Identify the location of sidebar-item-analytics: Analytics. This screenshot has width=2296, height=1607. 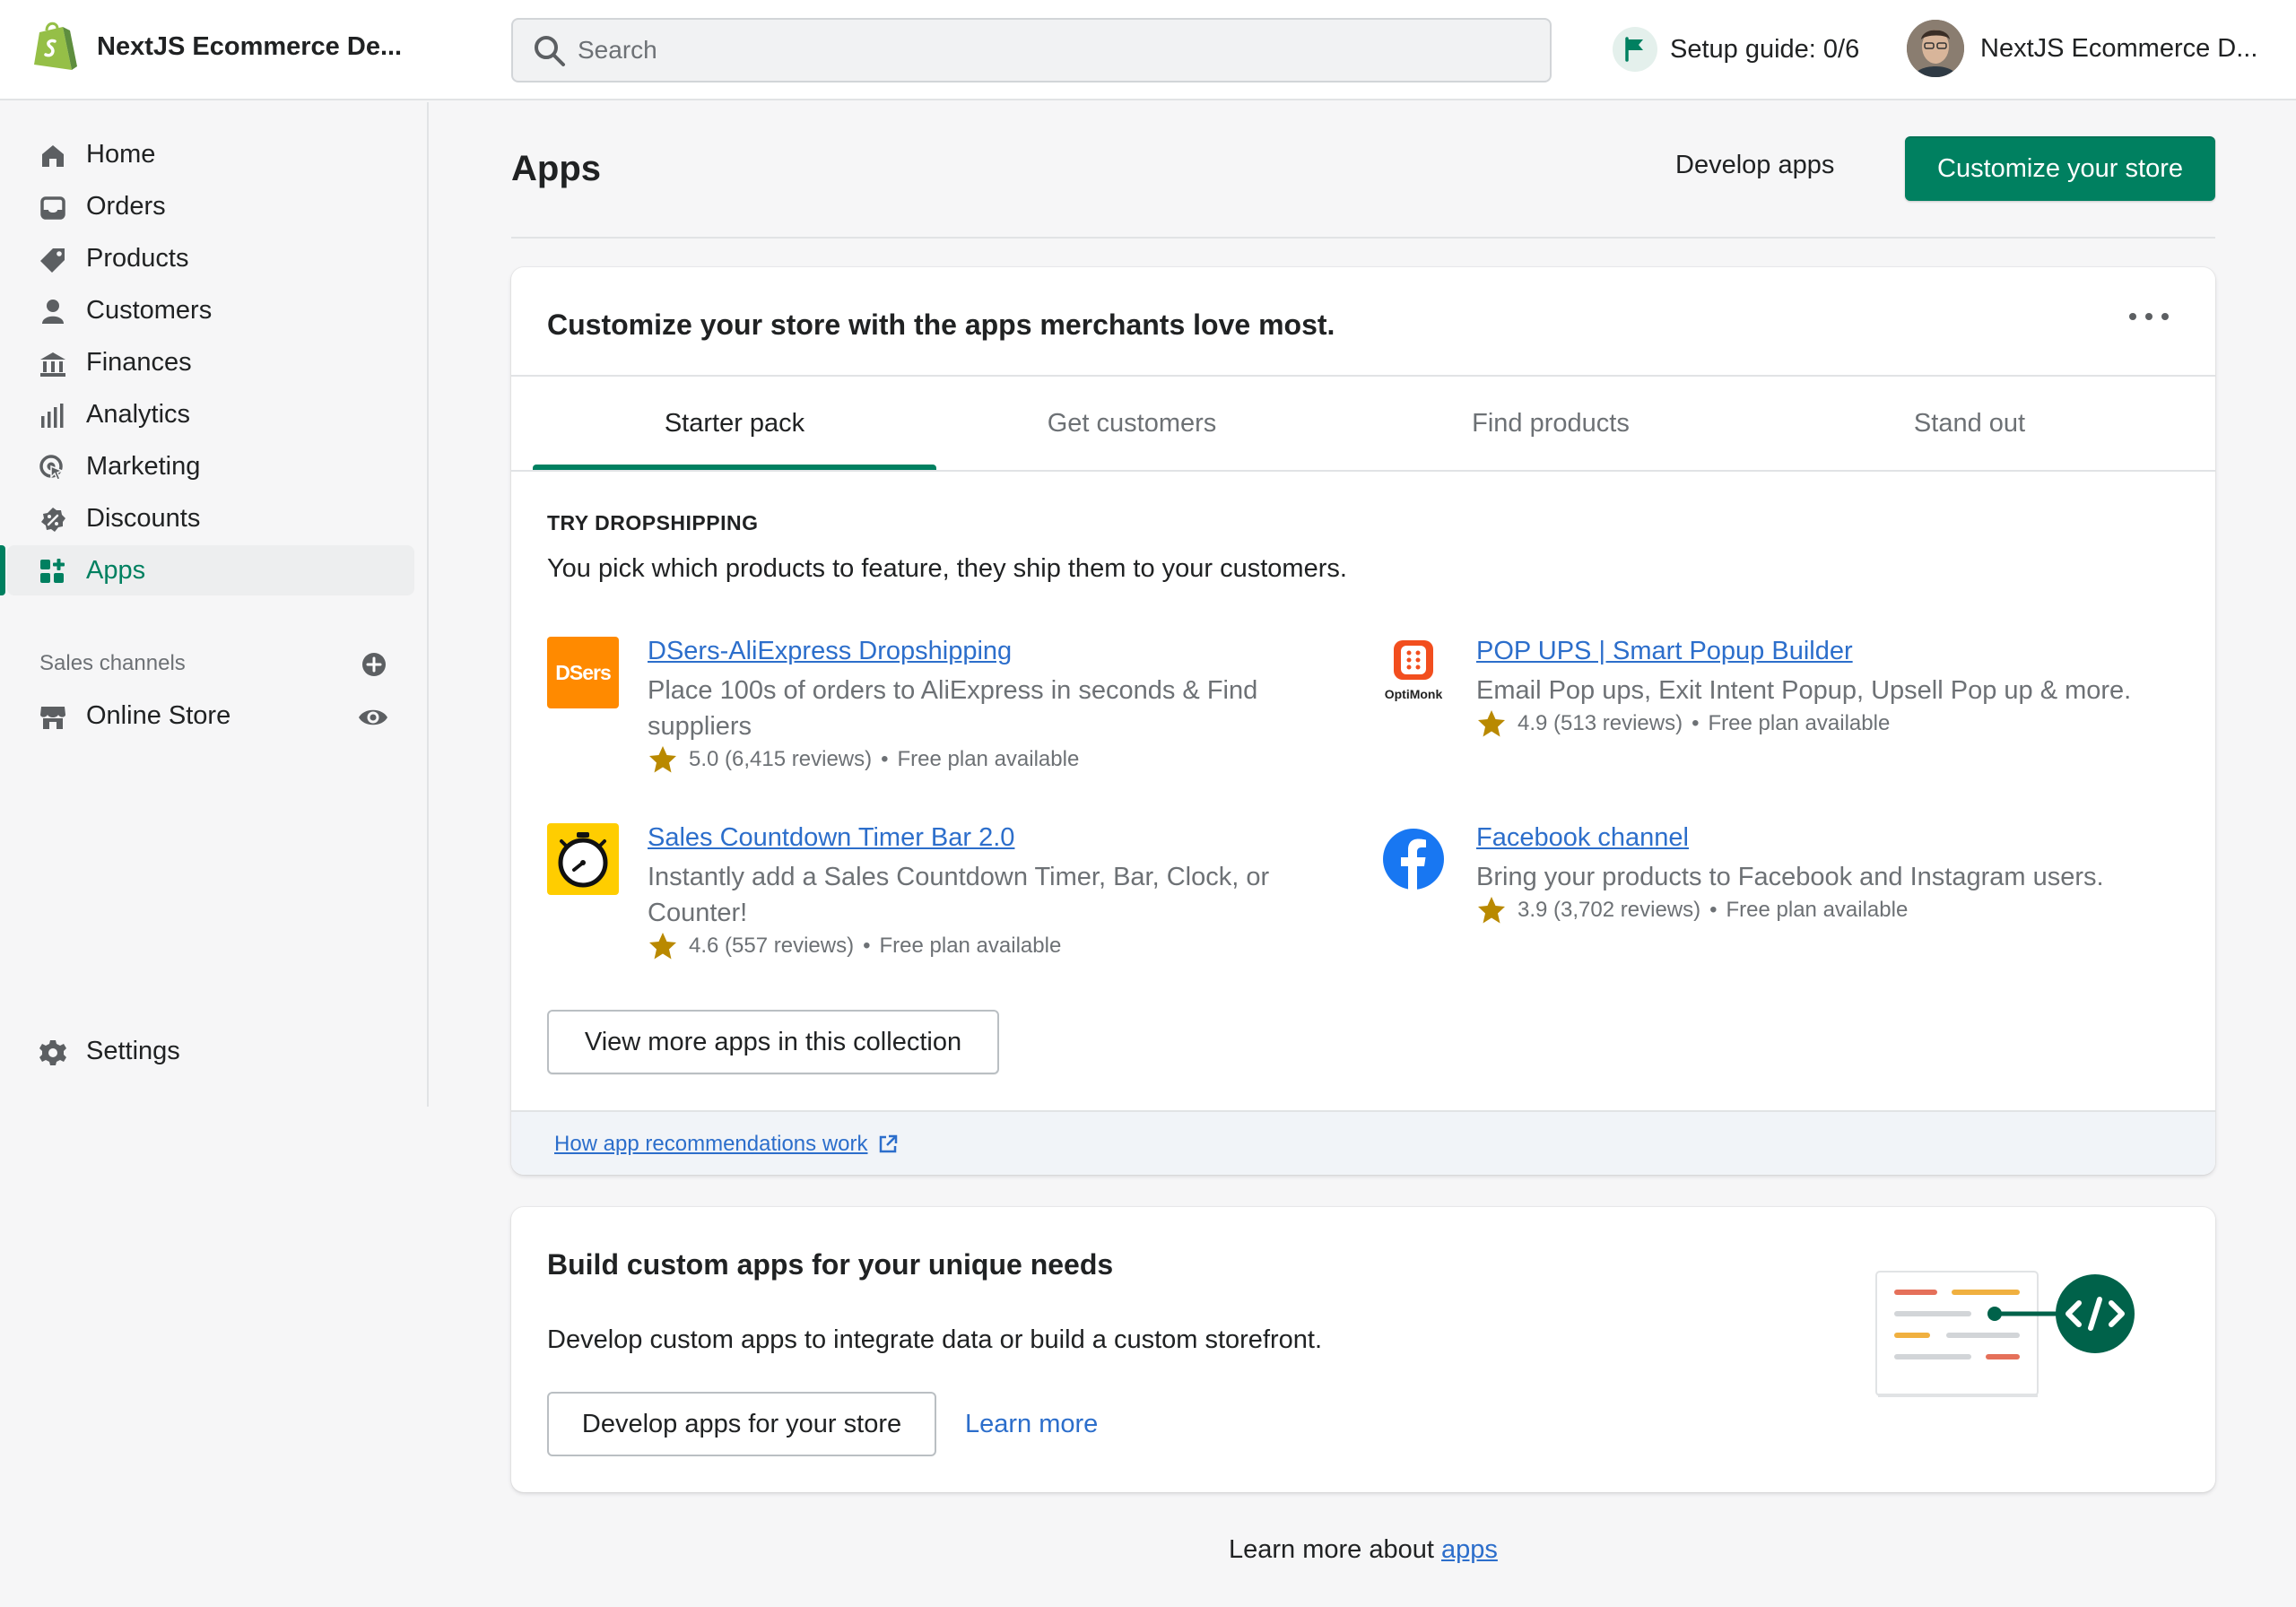
(207, 414).